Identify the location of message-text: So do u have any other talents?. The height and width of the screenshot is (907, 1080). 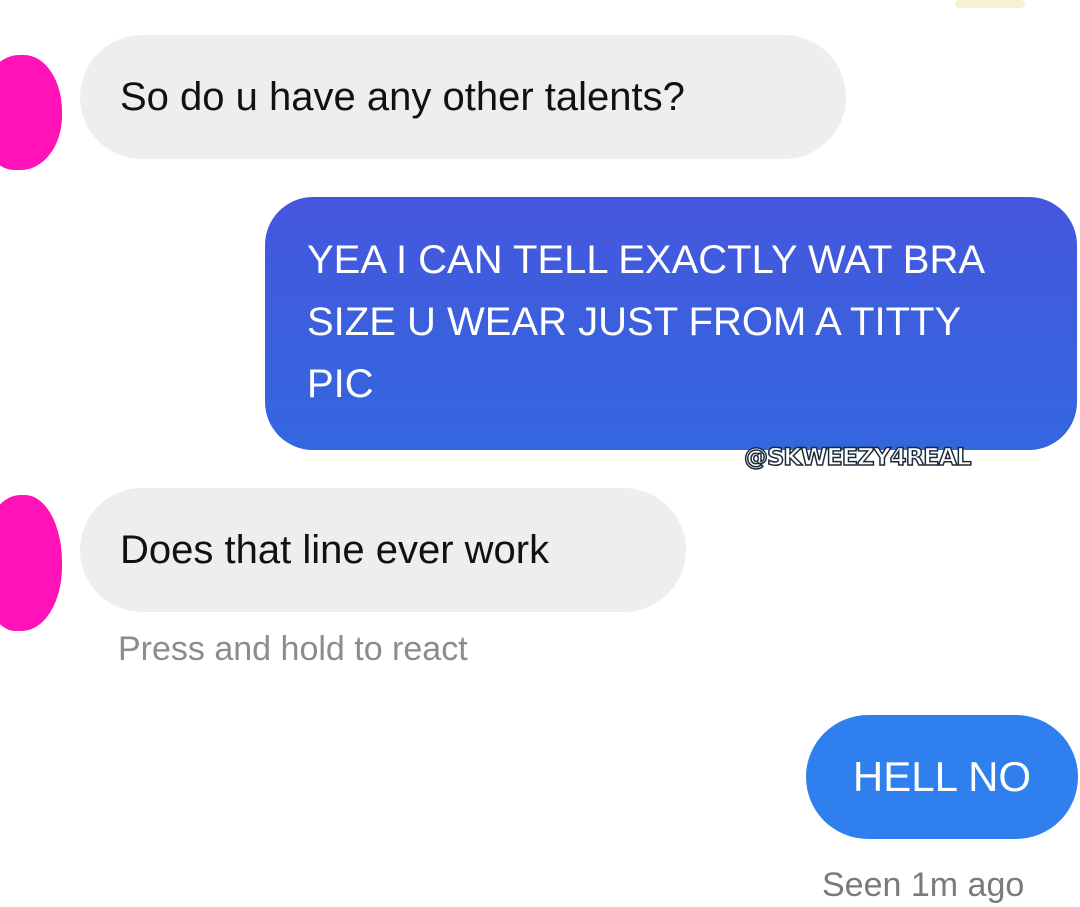
(402, 96).